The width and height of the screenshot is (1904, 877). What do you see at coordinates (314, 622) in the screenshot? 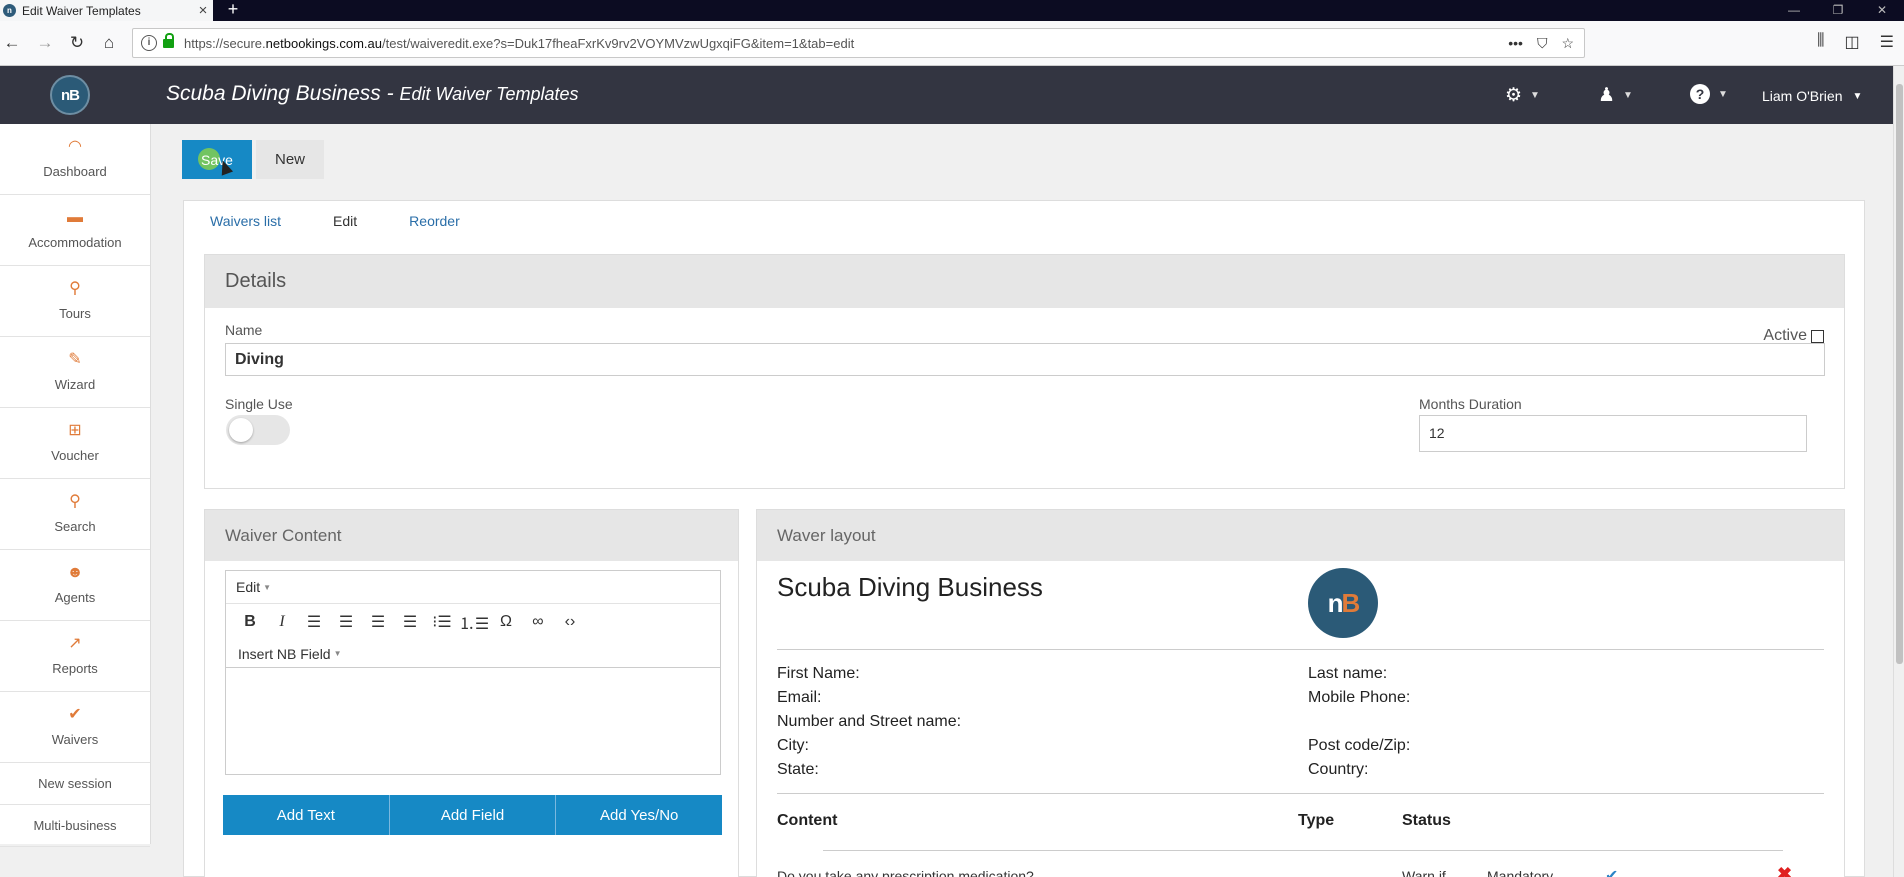
I see `align-left-icon: ☰` at bounding box center [314, 622].